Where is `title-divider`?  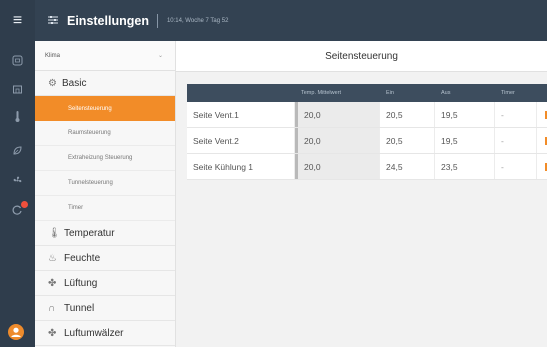
title-divider is located at coordinates (157, 20).